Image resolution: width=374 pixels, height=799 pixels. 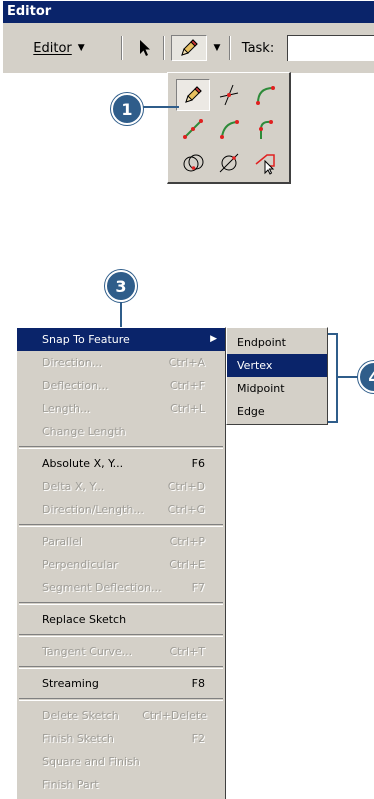 What do you see at coordinates (186, 509) in the screenshot?
I see `menu-item-shortcut: Ctrl+G` at bounding box center [186, 509].